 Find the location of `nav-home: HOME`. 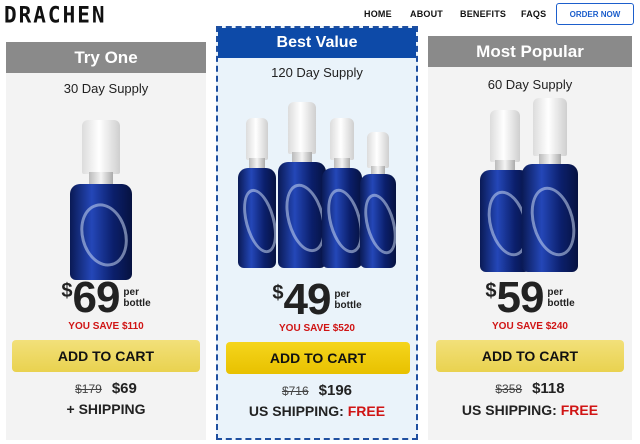

nav-home: HOME is located at coordinates (378, 14).